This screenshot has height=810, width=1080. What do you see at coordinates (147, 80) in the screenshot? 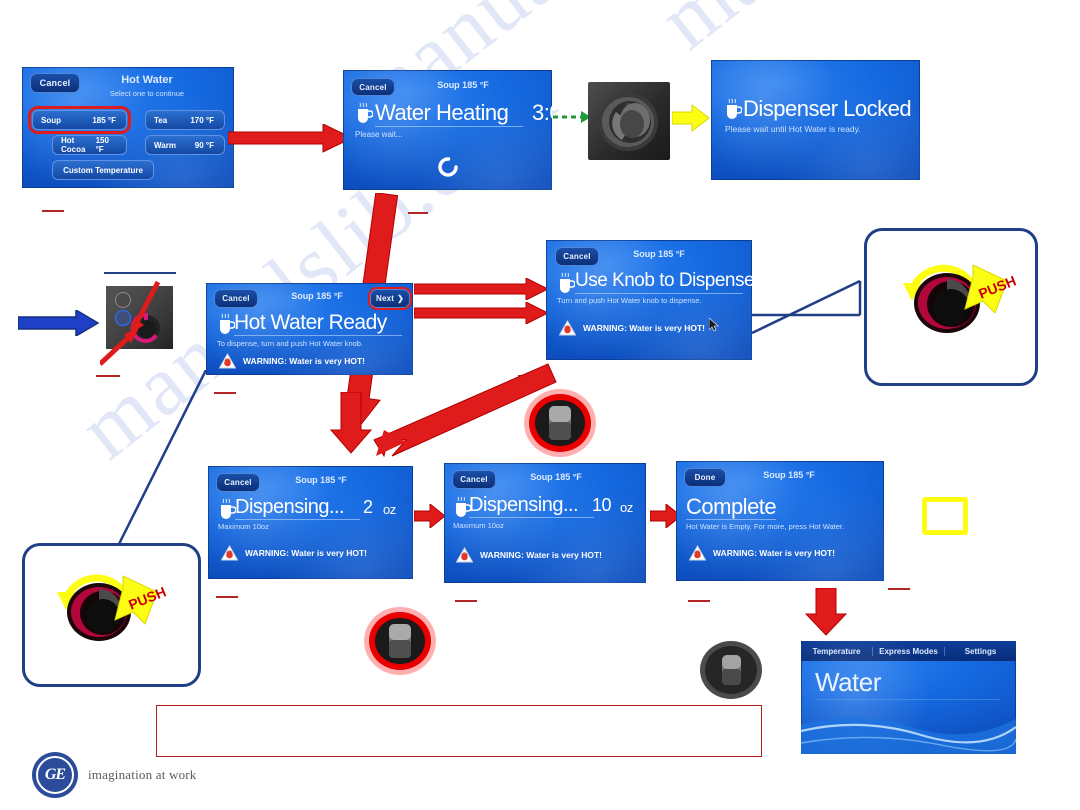
I see `page-title: Hot Water` at bounding box center [147, 80].